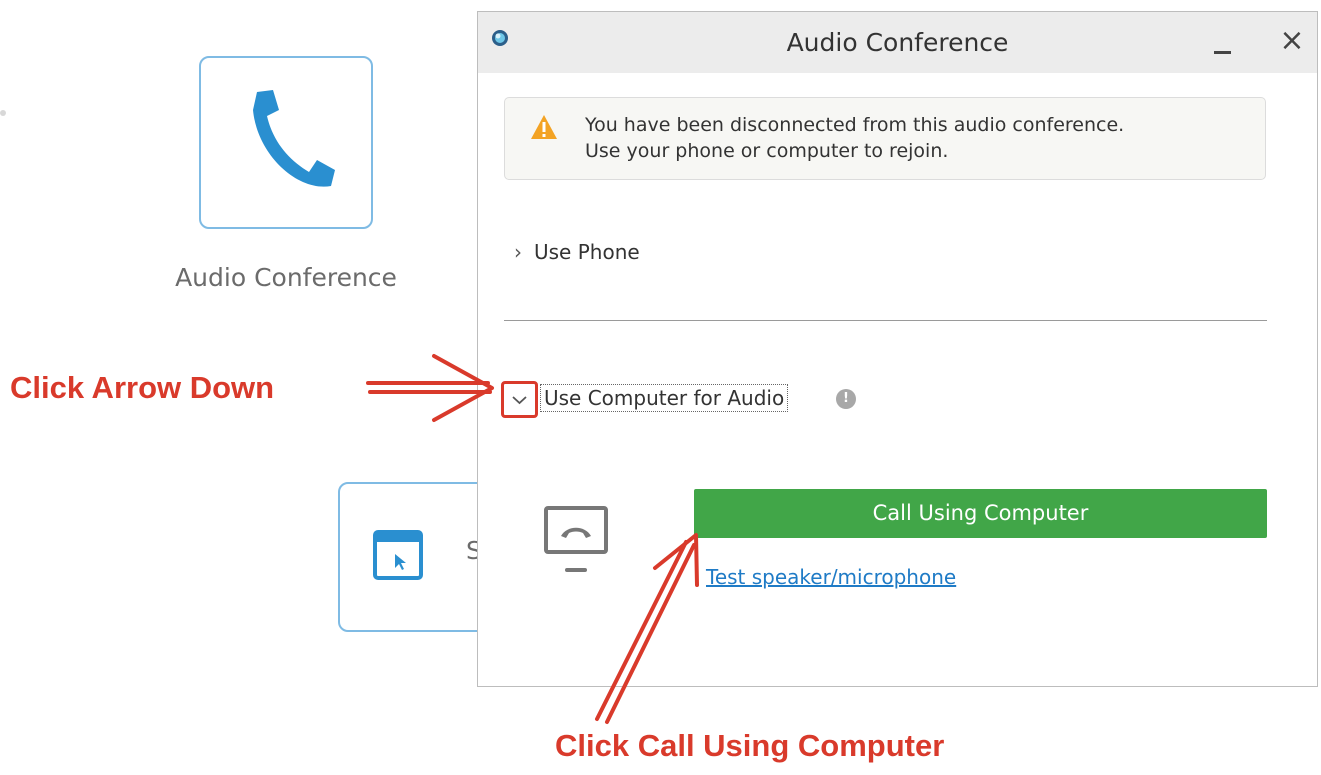  I want to click on annotation-click-arrow-down: Click Arrow Down, so click(142, 387).